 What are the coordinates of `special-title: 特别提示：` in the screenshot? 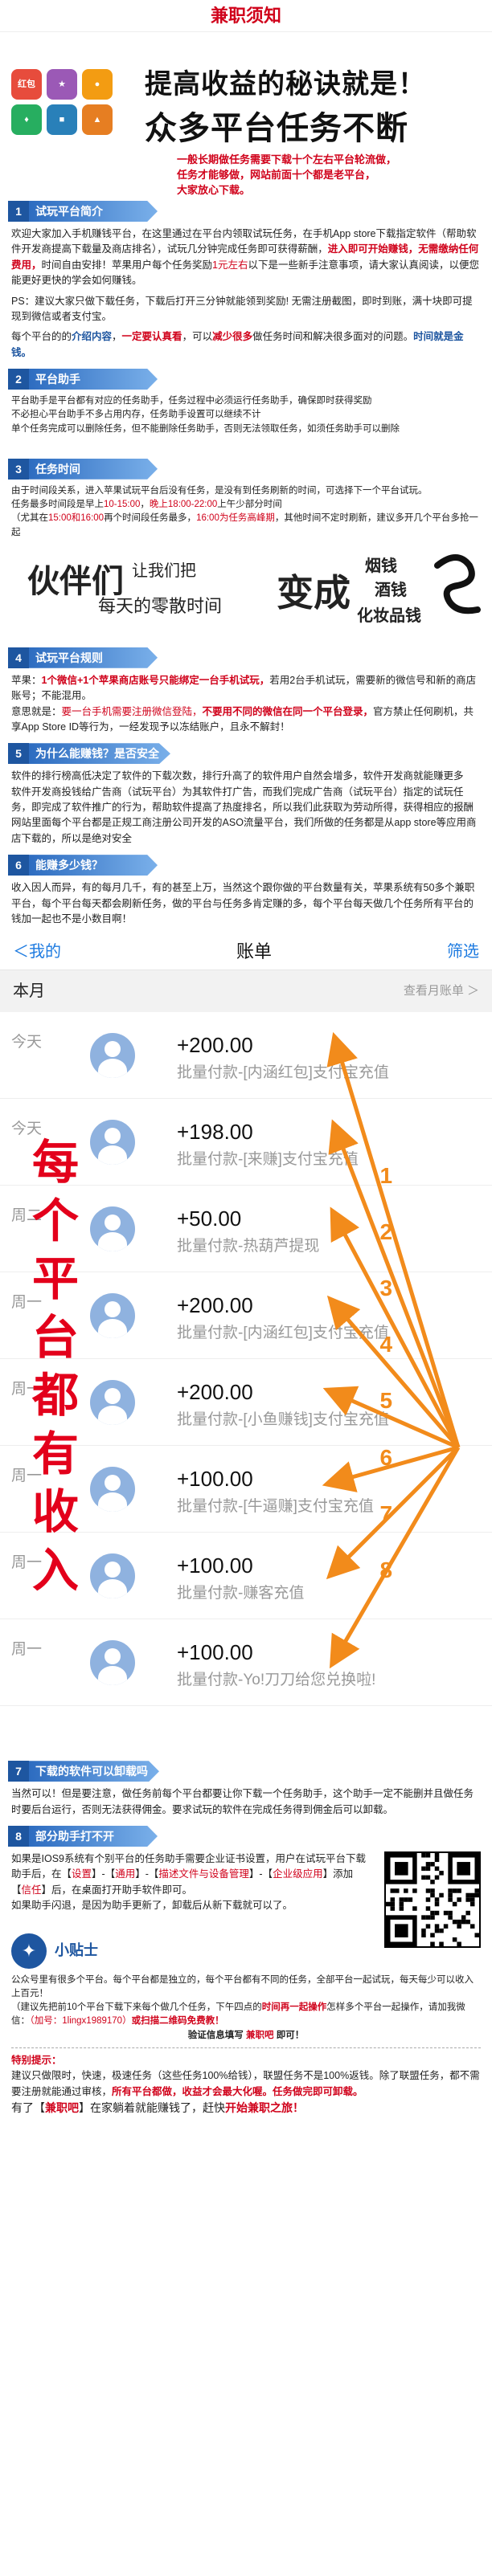 It's located at (36, 2060).